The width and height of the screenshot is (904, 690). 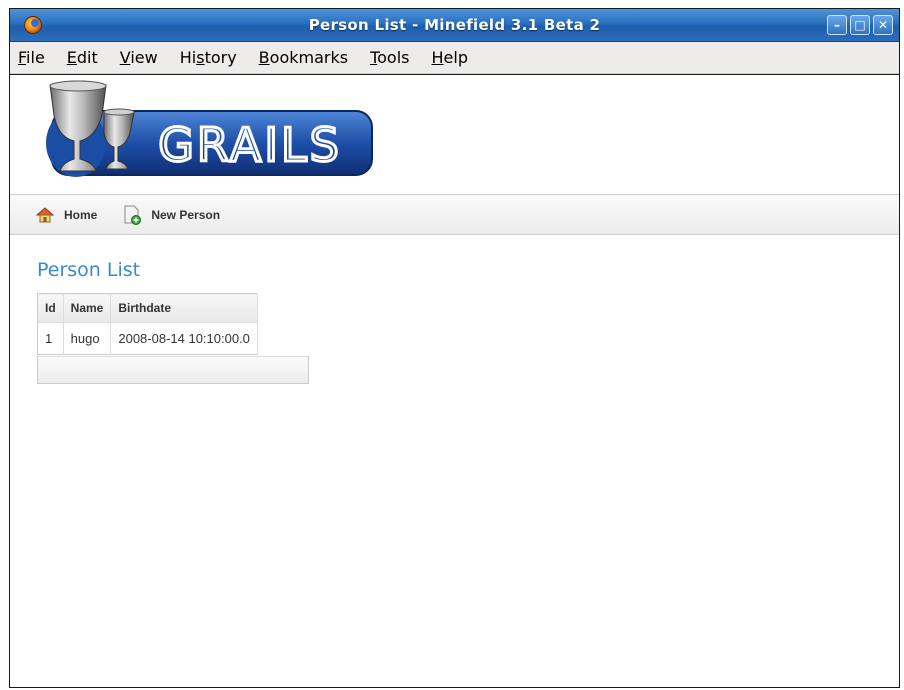 I want to click on home-icon, so click(x=45, y=214).